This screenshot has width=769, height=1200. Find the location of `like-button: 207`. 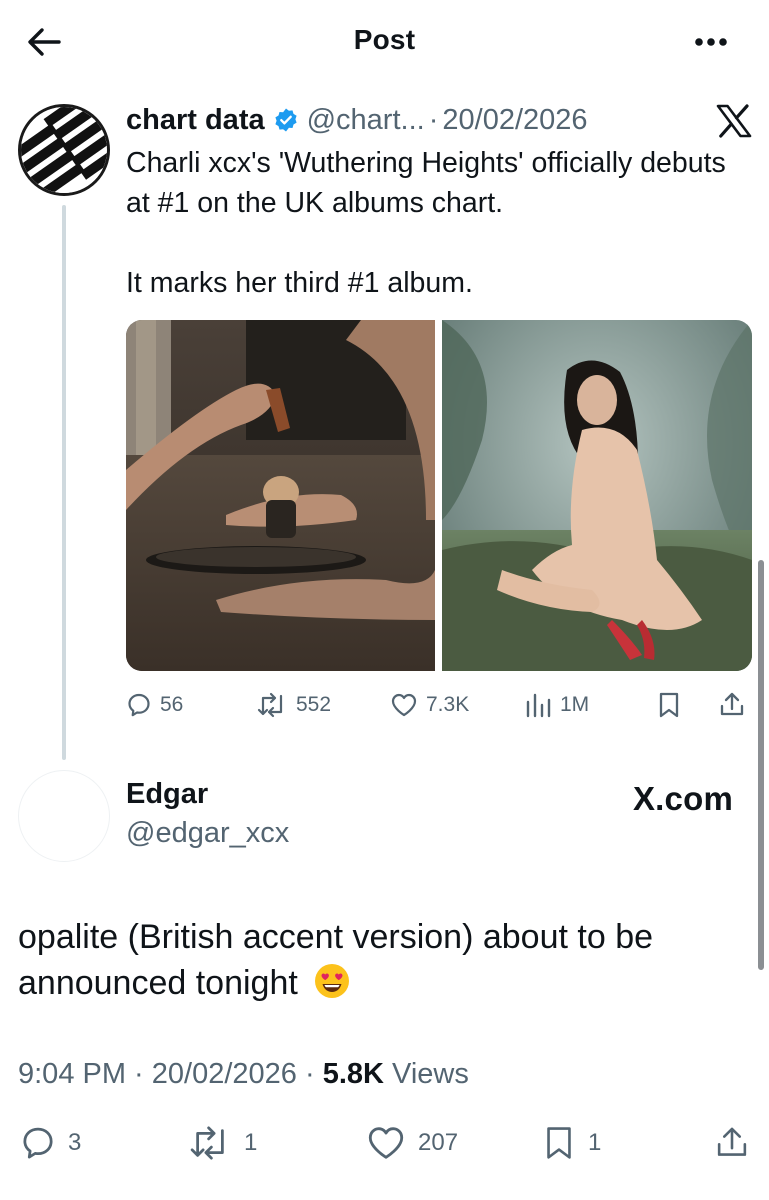

like-button: 207 is located at coordinates (412, 1143).